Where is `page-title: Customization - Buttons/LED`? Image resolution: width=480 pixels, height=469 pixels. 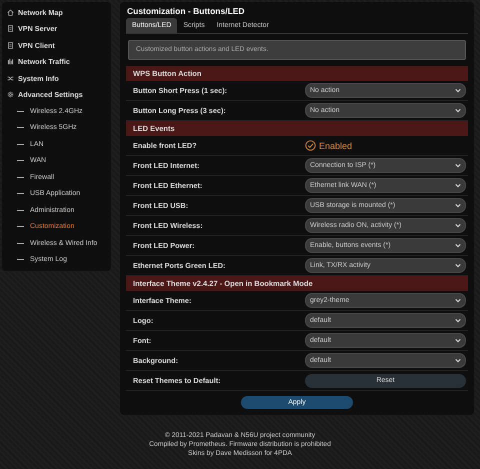
page-title: Customization - Buttons/LED is located at coordinates (186, 12).